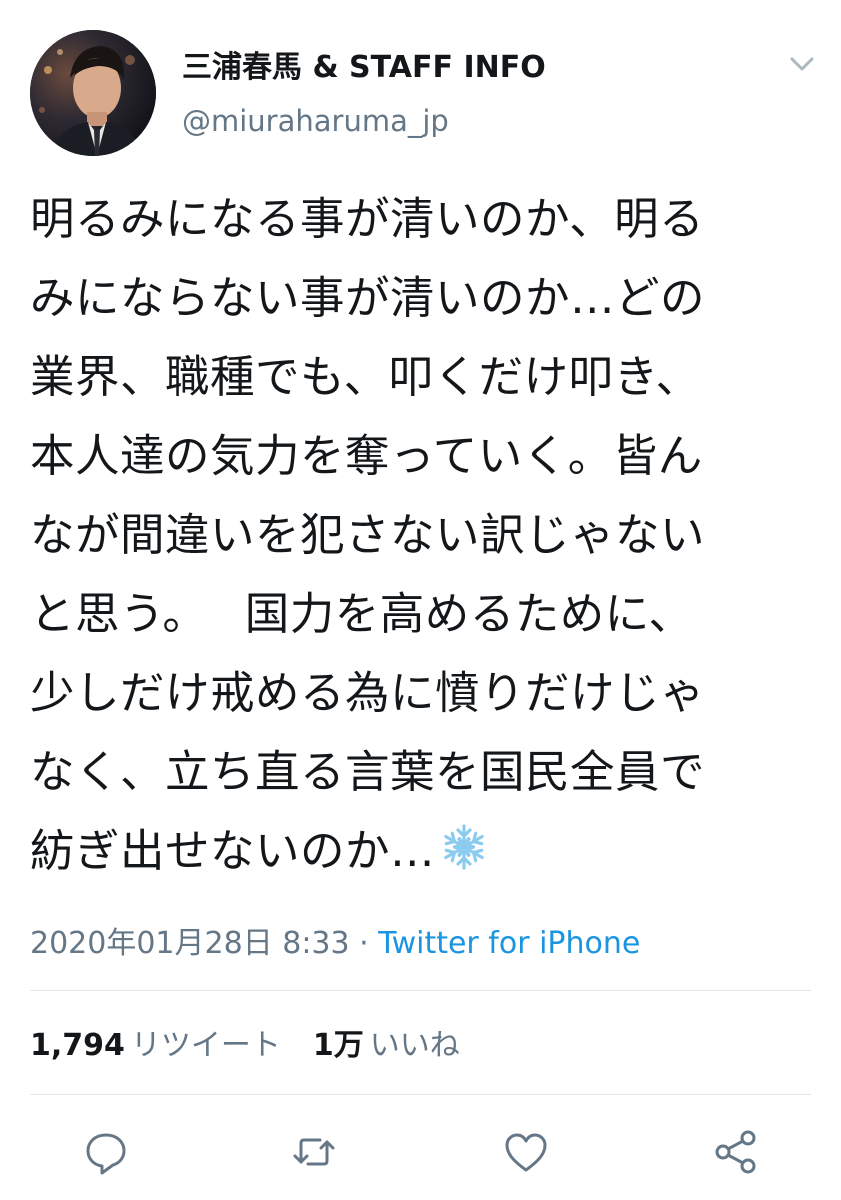 The width and height of the screenshot is (841, 1200). I want to click on likes-stat: 1万 いいね, so click(386, 1045).